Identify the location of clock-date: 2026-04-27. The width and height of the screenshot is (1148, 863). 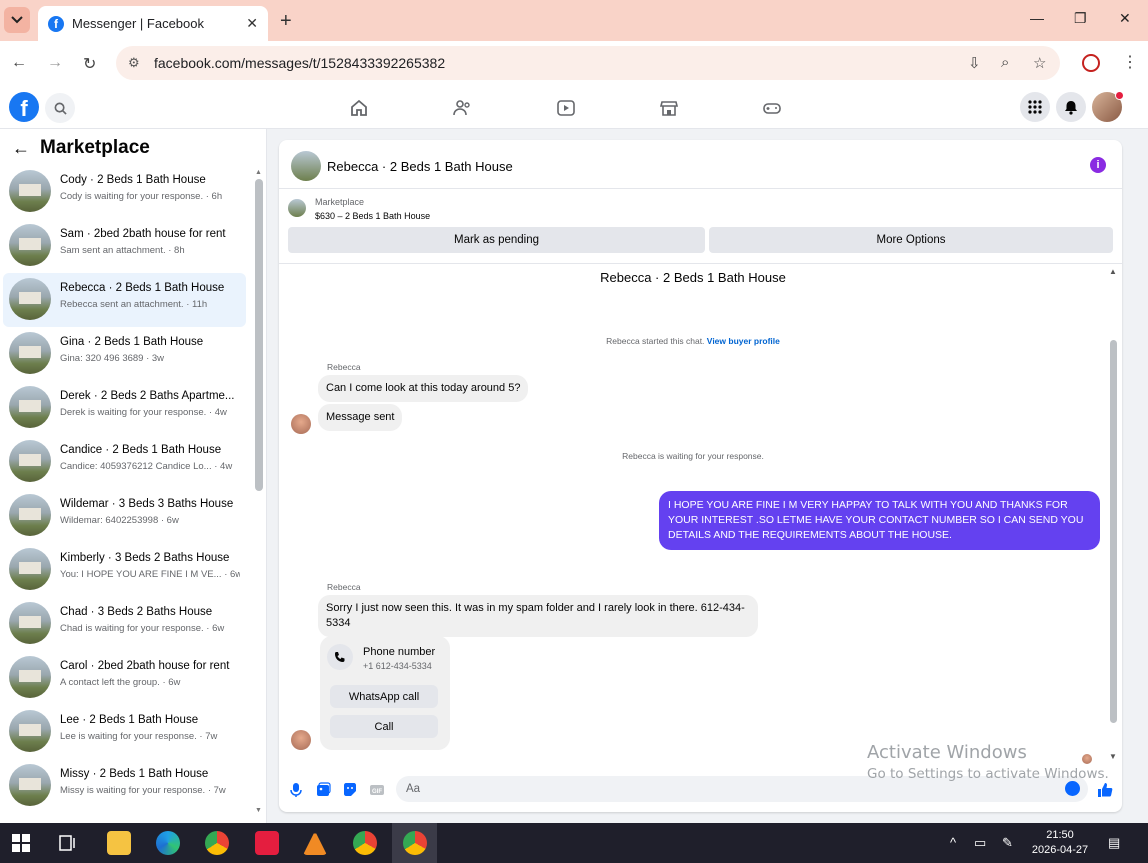
(1060, 850).